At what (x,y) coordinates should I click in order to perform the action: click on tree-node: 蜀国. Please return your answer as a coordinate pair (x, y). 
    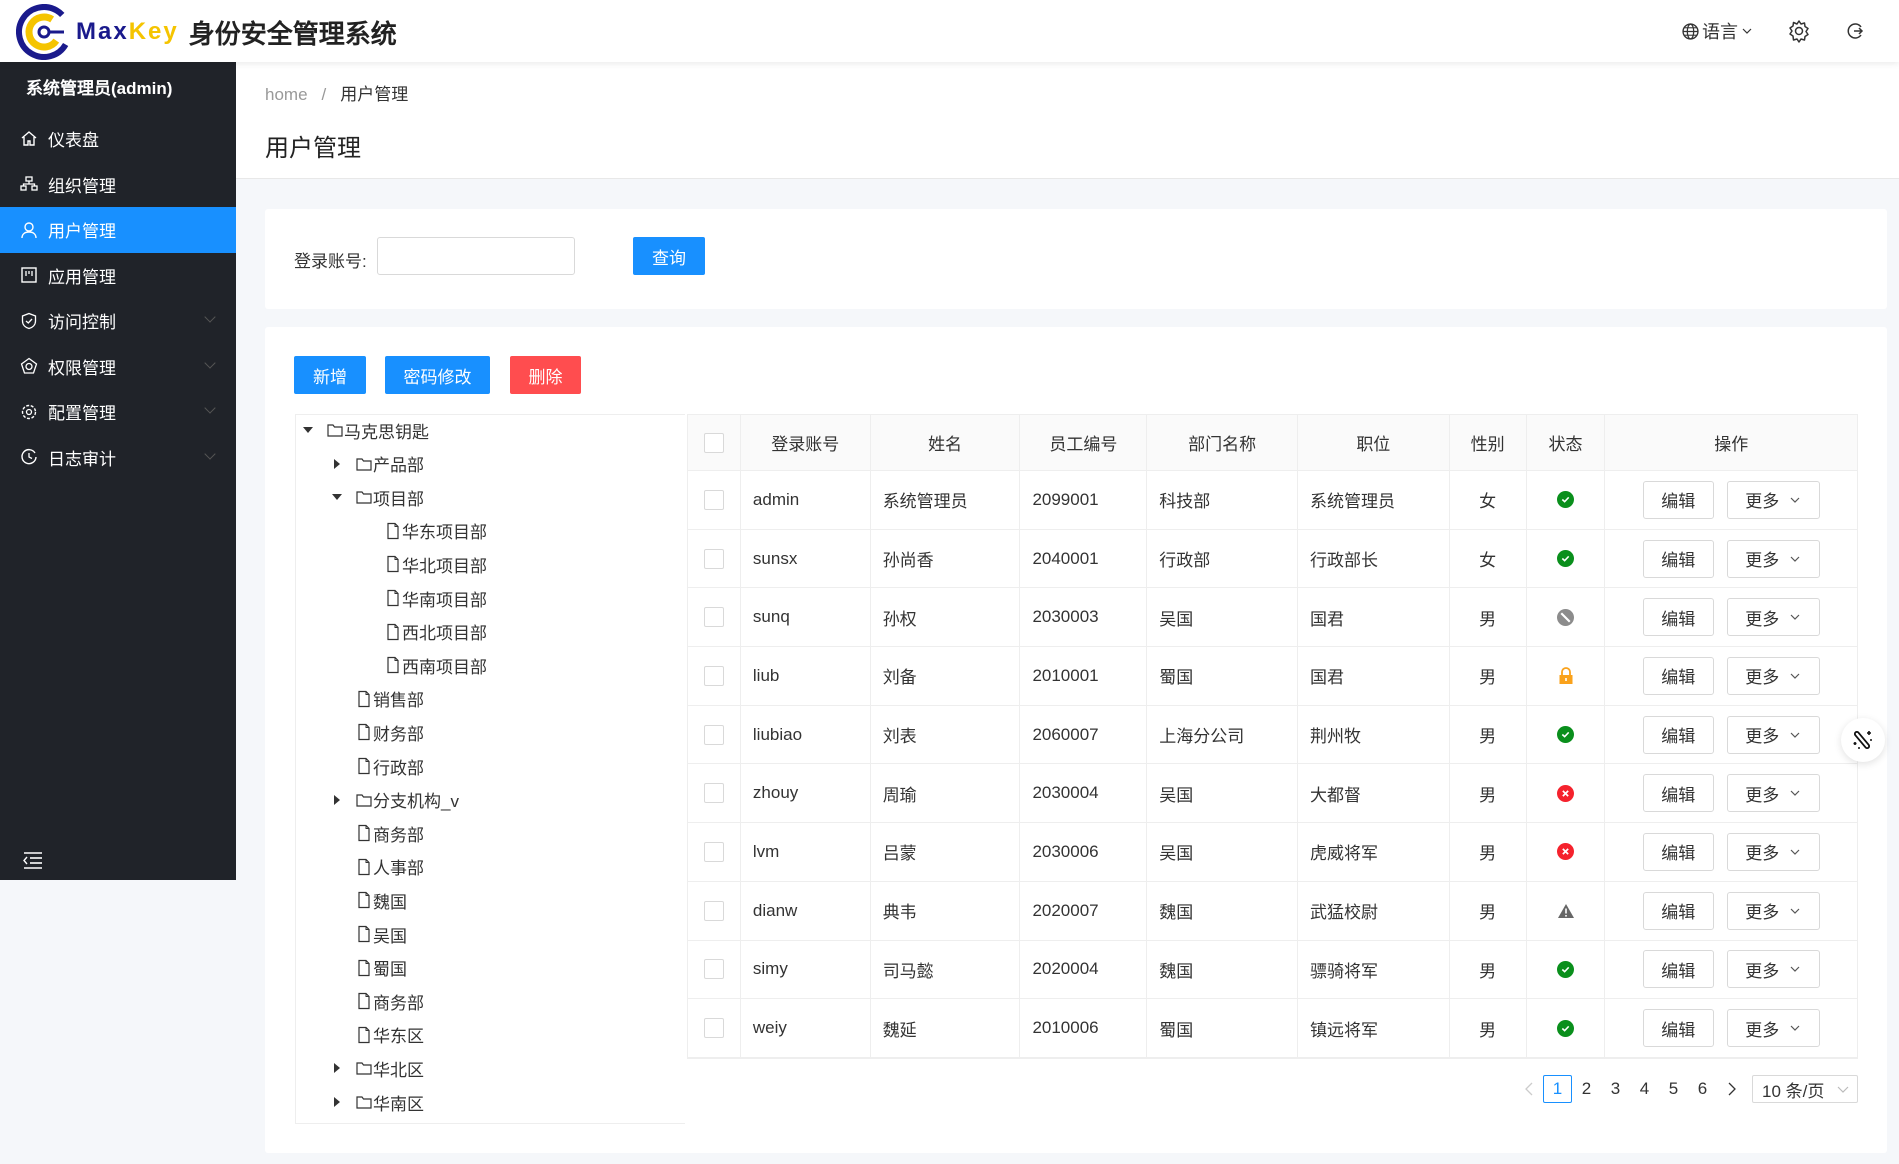
    Looking at the image, I should click on (381, 968).